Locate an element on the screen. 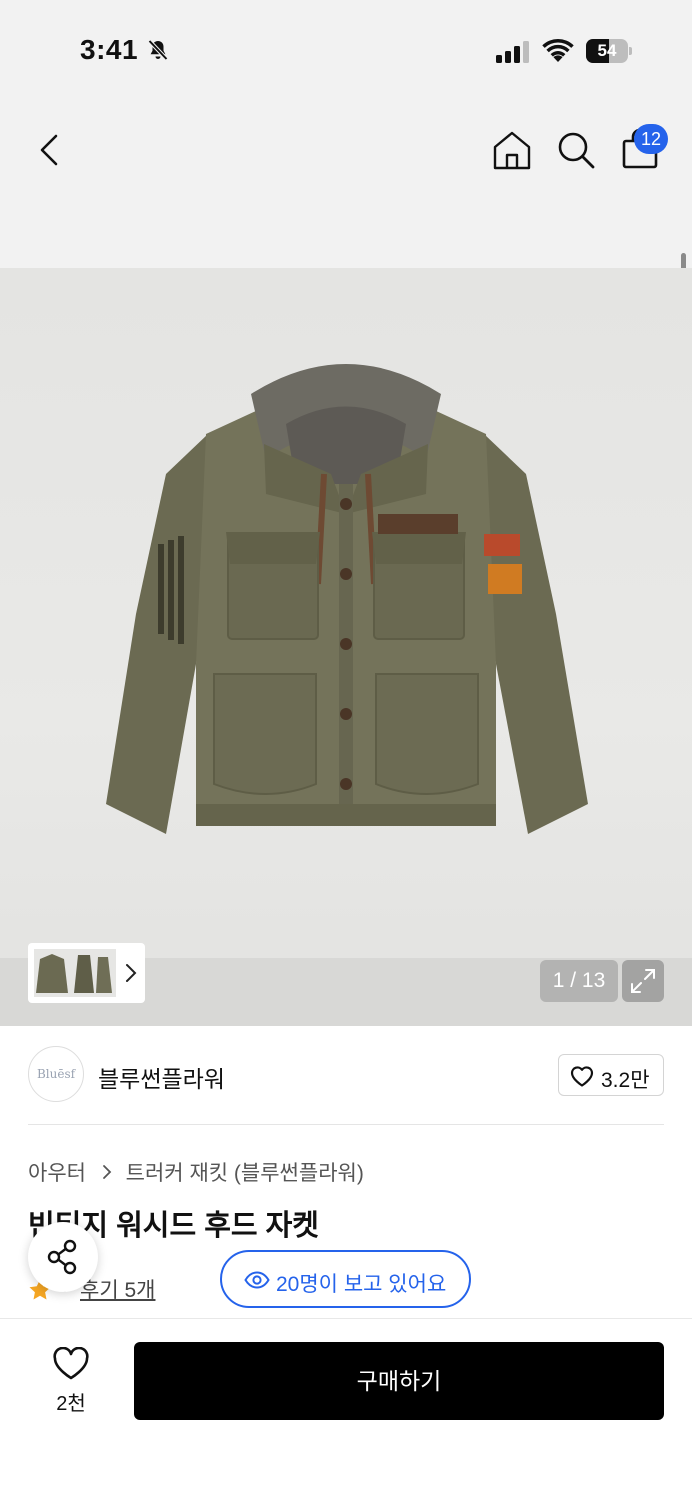  breadcrumb: 아우터 트러커 재킷 (블루썬플라워) is located at coordinates (196, 1172).